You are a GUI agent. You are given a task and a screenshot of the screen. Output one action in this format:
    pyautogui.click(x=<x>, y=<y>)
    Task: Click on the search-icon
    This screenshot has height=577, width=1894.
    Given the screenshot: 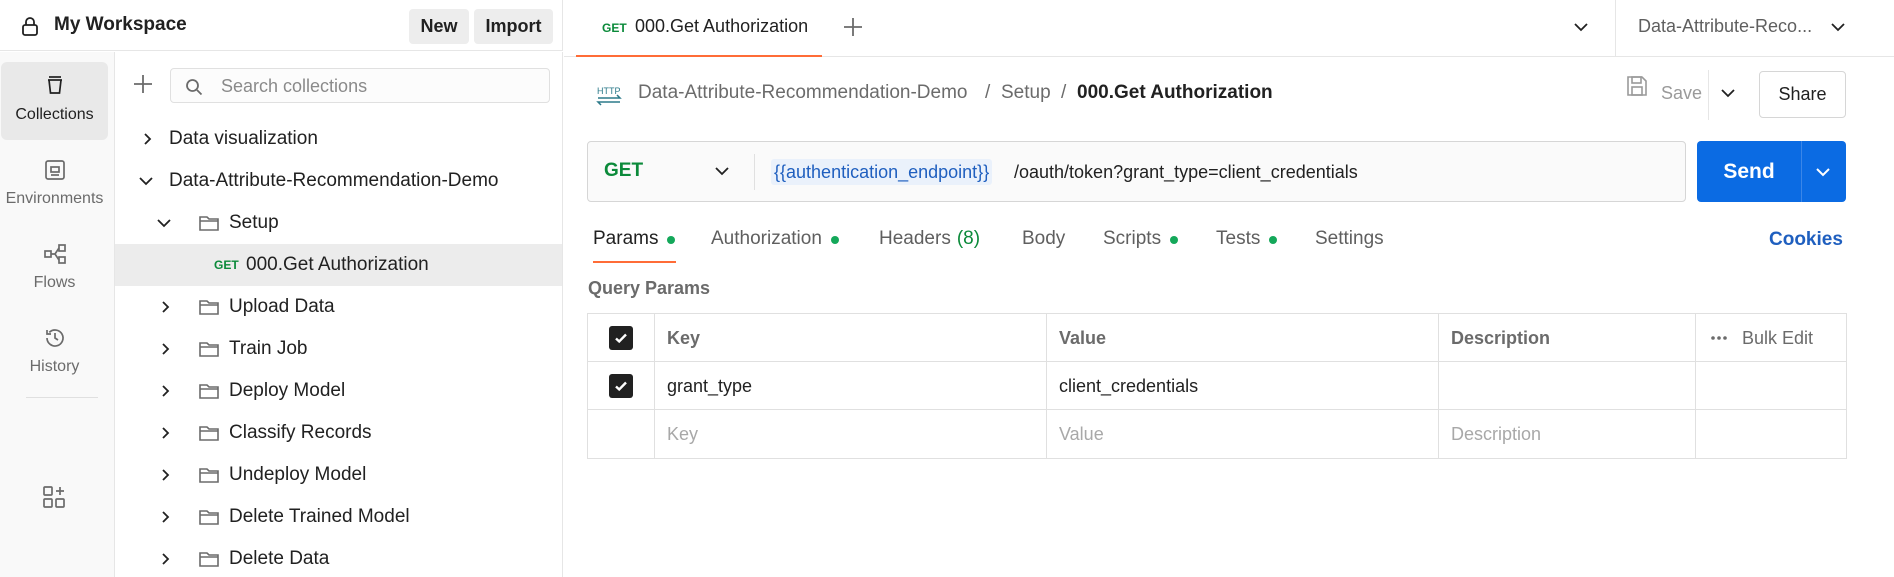 What is the action you would take?
    pyautogui.click(x=194, y=87)
    